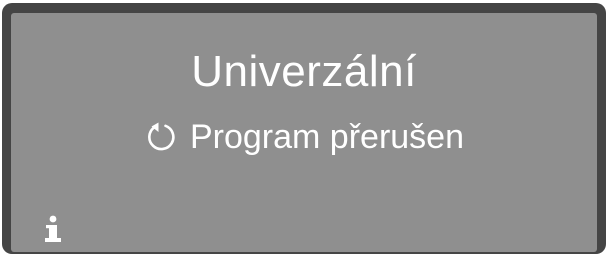  Describe the element at coordinates (304, 71) in the screenshot. I see `program-name: Univerzální` at that location.